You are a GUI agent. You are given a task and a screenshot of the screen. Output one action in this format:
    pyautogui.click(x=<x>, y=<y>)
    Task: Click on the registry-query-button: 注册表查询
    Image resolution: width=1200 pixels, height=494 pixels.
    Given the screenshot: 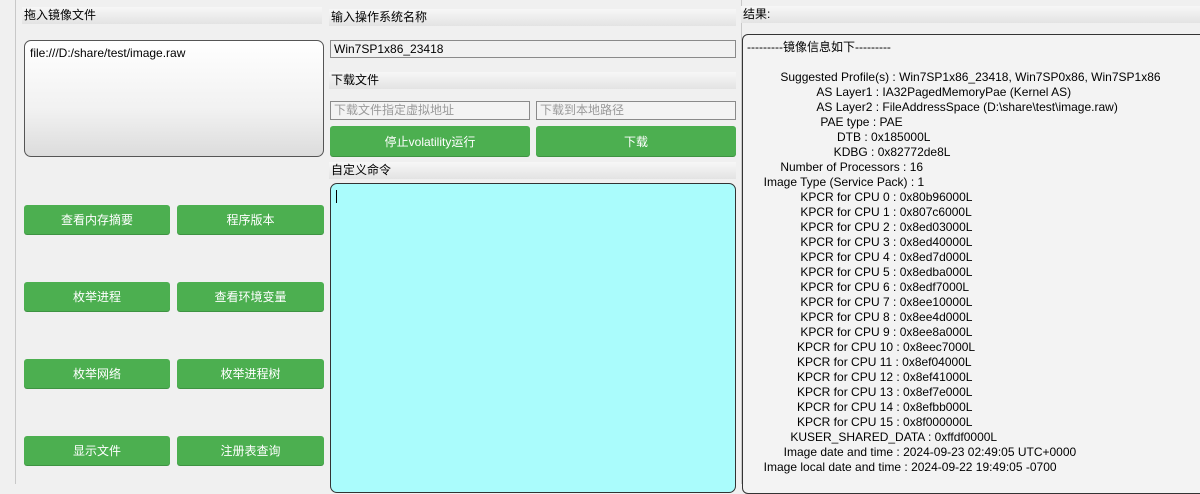 What is the action you would take?
    pyautogui.click(x=250, y=450)
    